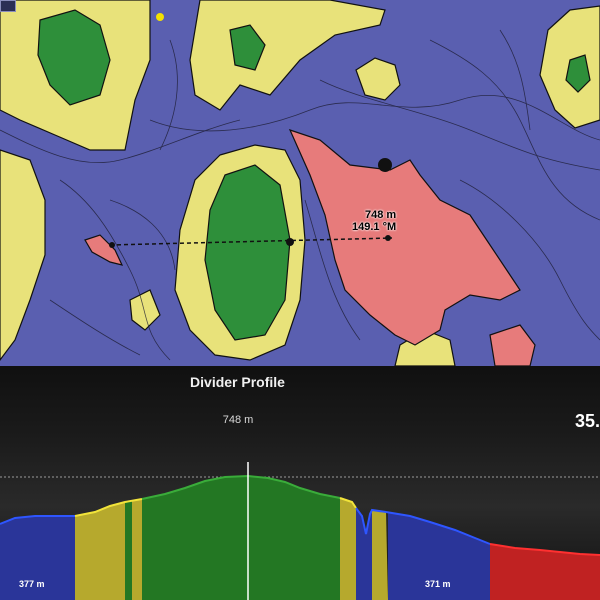 The image size is (600, 600). What do you see at coordinates (247, 252) in the screenshot?
I see `land-area-center` at bounding box center [247, 252].